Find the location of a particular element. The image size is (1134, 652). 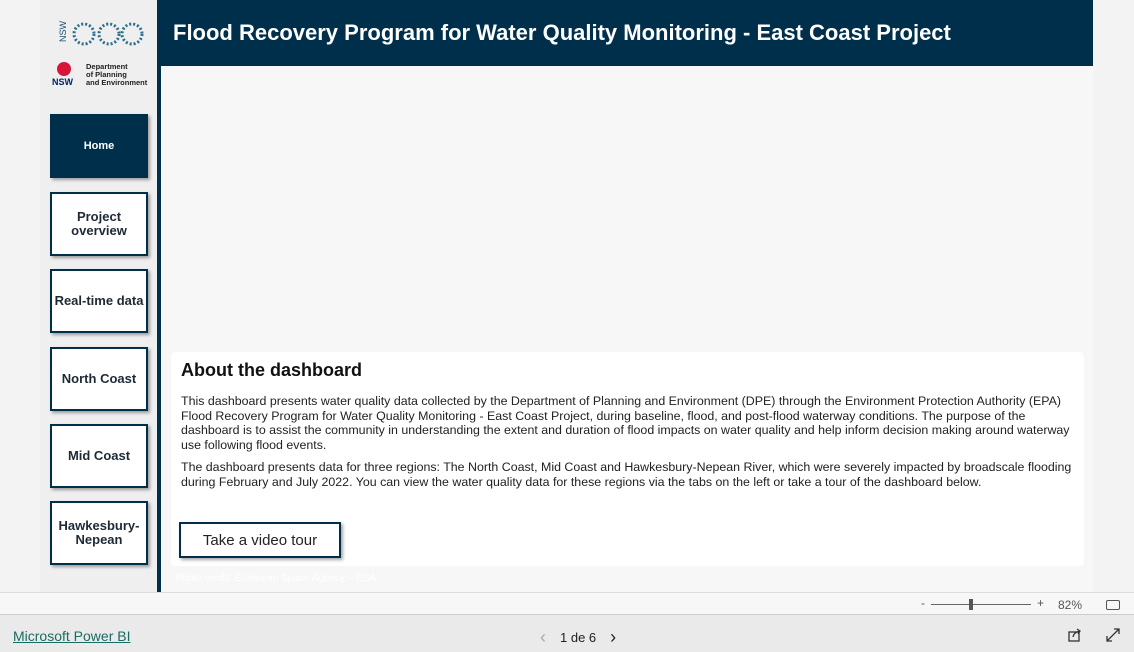

nav-hawkesbury-nepean: Hawkesbury-Nepean is located at coordinates (99, 533).